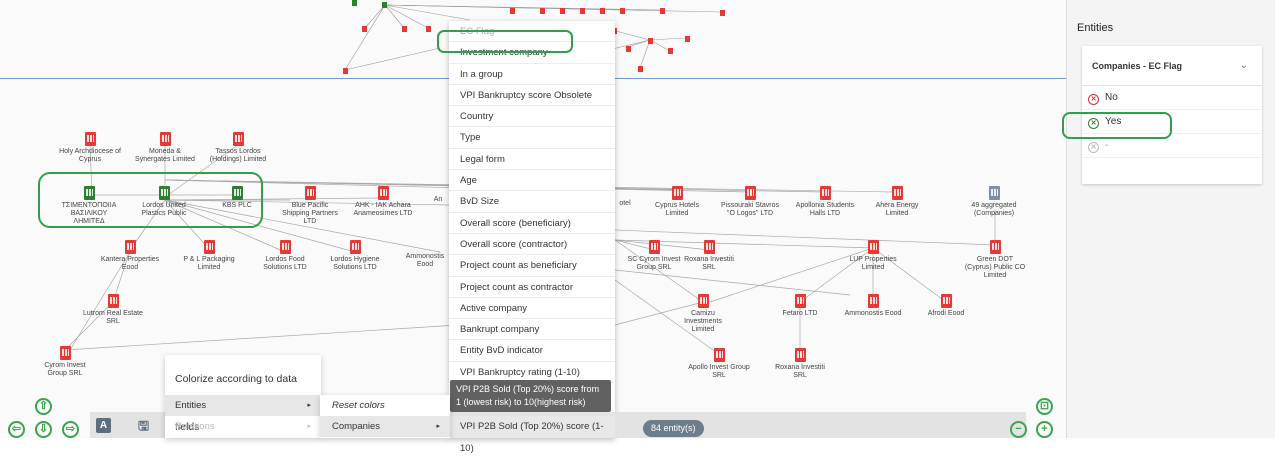 The image size is (1275, 460). What do you see at coordinates (532, 287) in the screenshot?
I see `menu-item-project-count-contractor: Project count as contractor` at bounding box center [532, 287].